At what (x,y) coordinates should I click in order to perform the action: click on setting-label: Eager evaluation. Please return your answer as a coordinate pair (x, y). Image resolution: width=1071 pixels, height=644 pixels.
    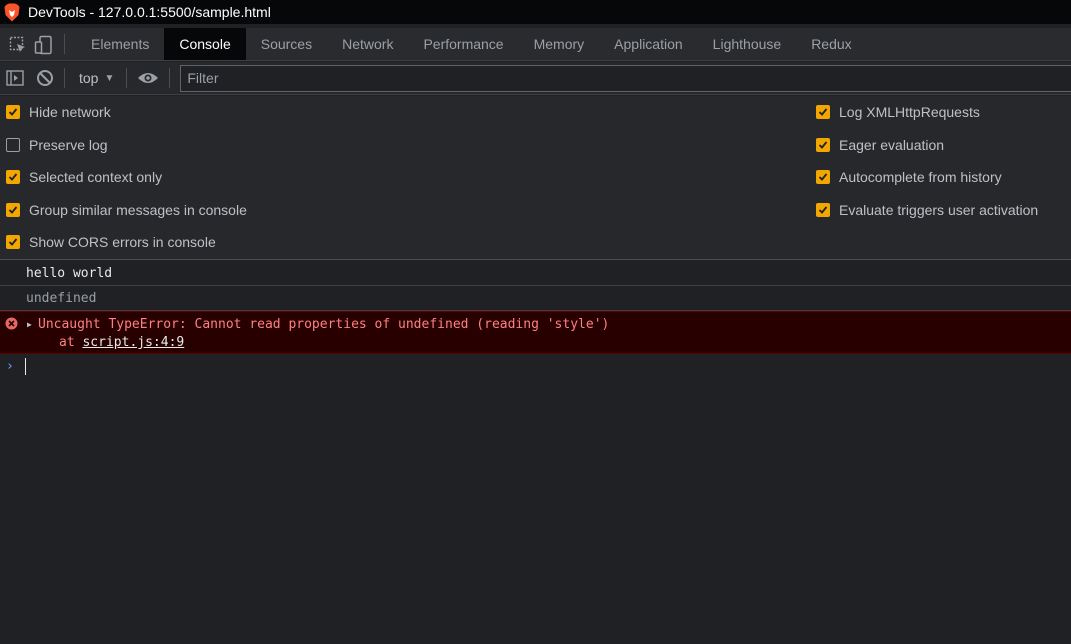
    Looking at the image, I should click on (892, 145).